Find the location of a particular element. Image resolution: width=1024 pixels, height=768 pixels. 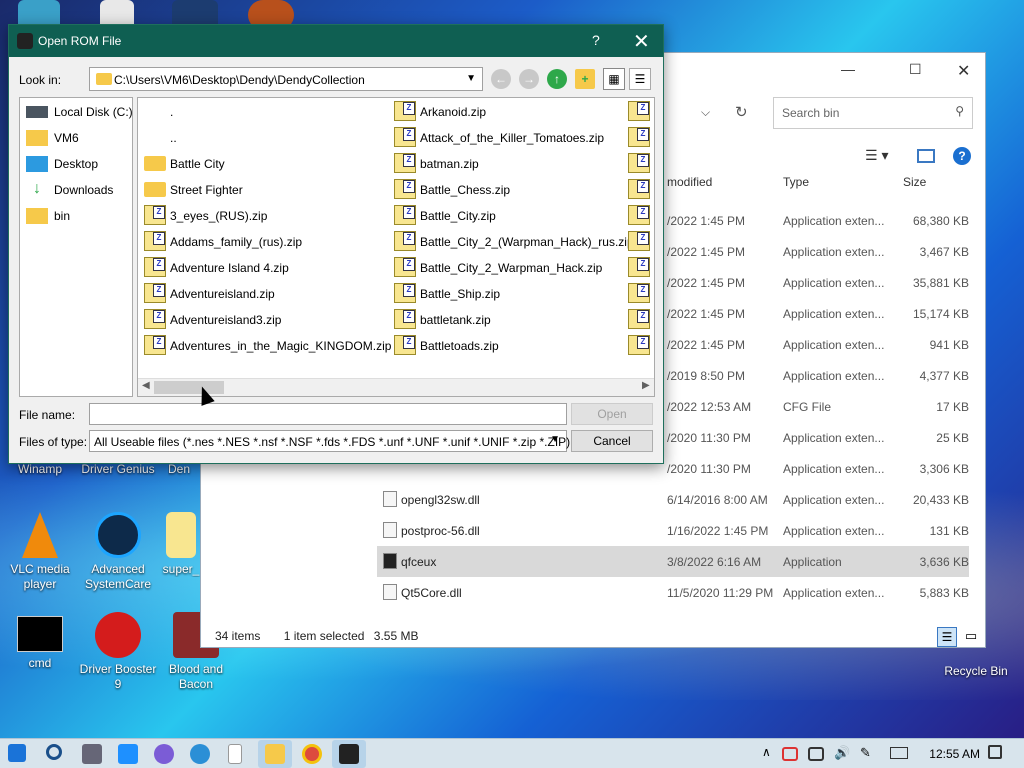

file-name-cell: postproc-56.dll is located at coordinates (440, 531).